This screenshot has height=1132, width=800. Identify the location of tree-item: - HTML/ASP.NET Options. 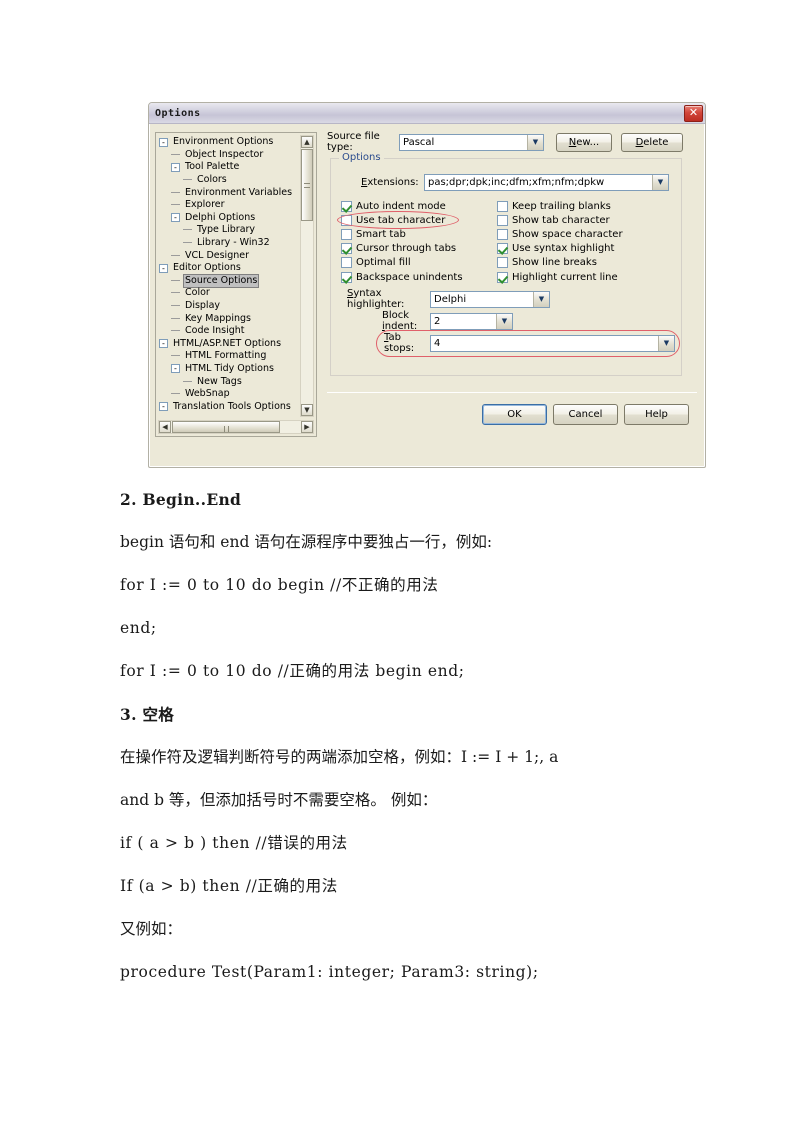
(229, 344).